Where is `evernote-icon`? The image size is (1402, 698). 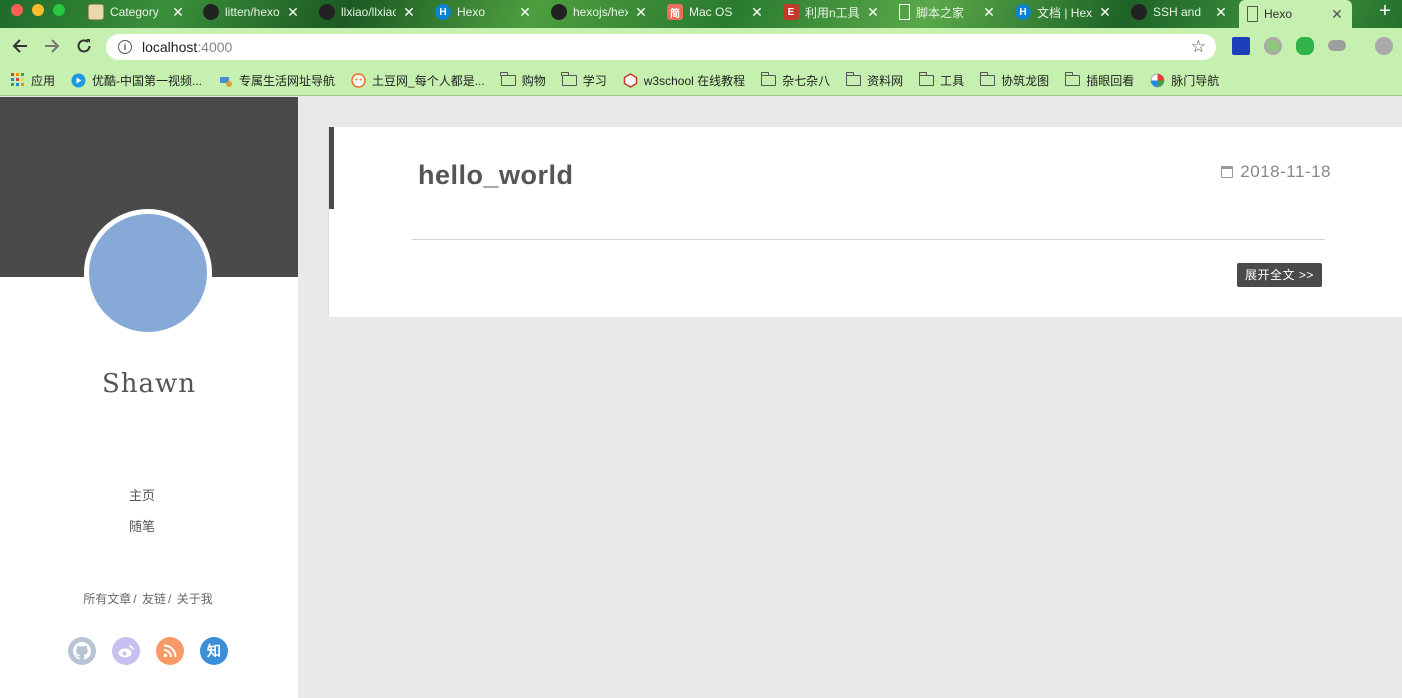
evernote-icon is located at coordinates (1305, 46).